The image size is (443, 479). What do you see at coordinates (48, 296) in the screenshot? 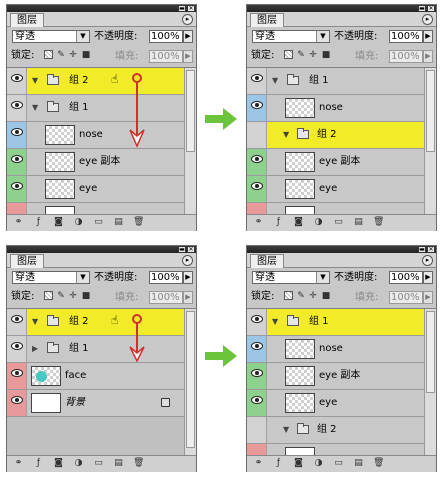
I see `lock-transparent-icon` at bounding box center [48, 296].